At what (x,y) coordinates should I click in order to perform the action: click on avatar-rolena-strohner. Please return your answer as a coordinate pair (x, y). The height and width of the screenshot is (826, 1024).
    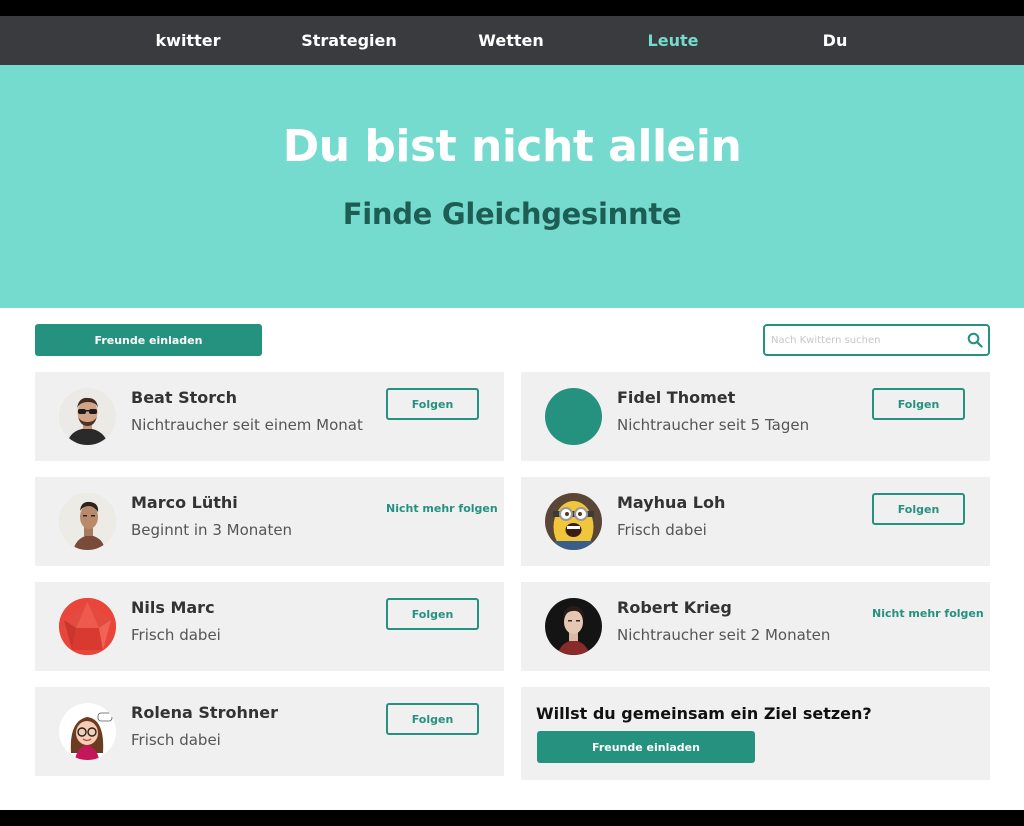
    Looking at the image, I should click on (87, 731).